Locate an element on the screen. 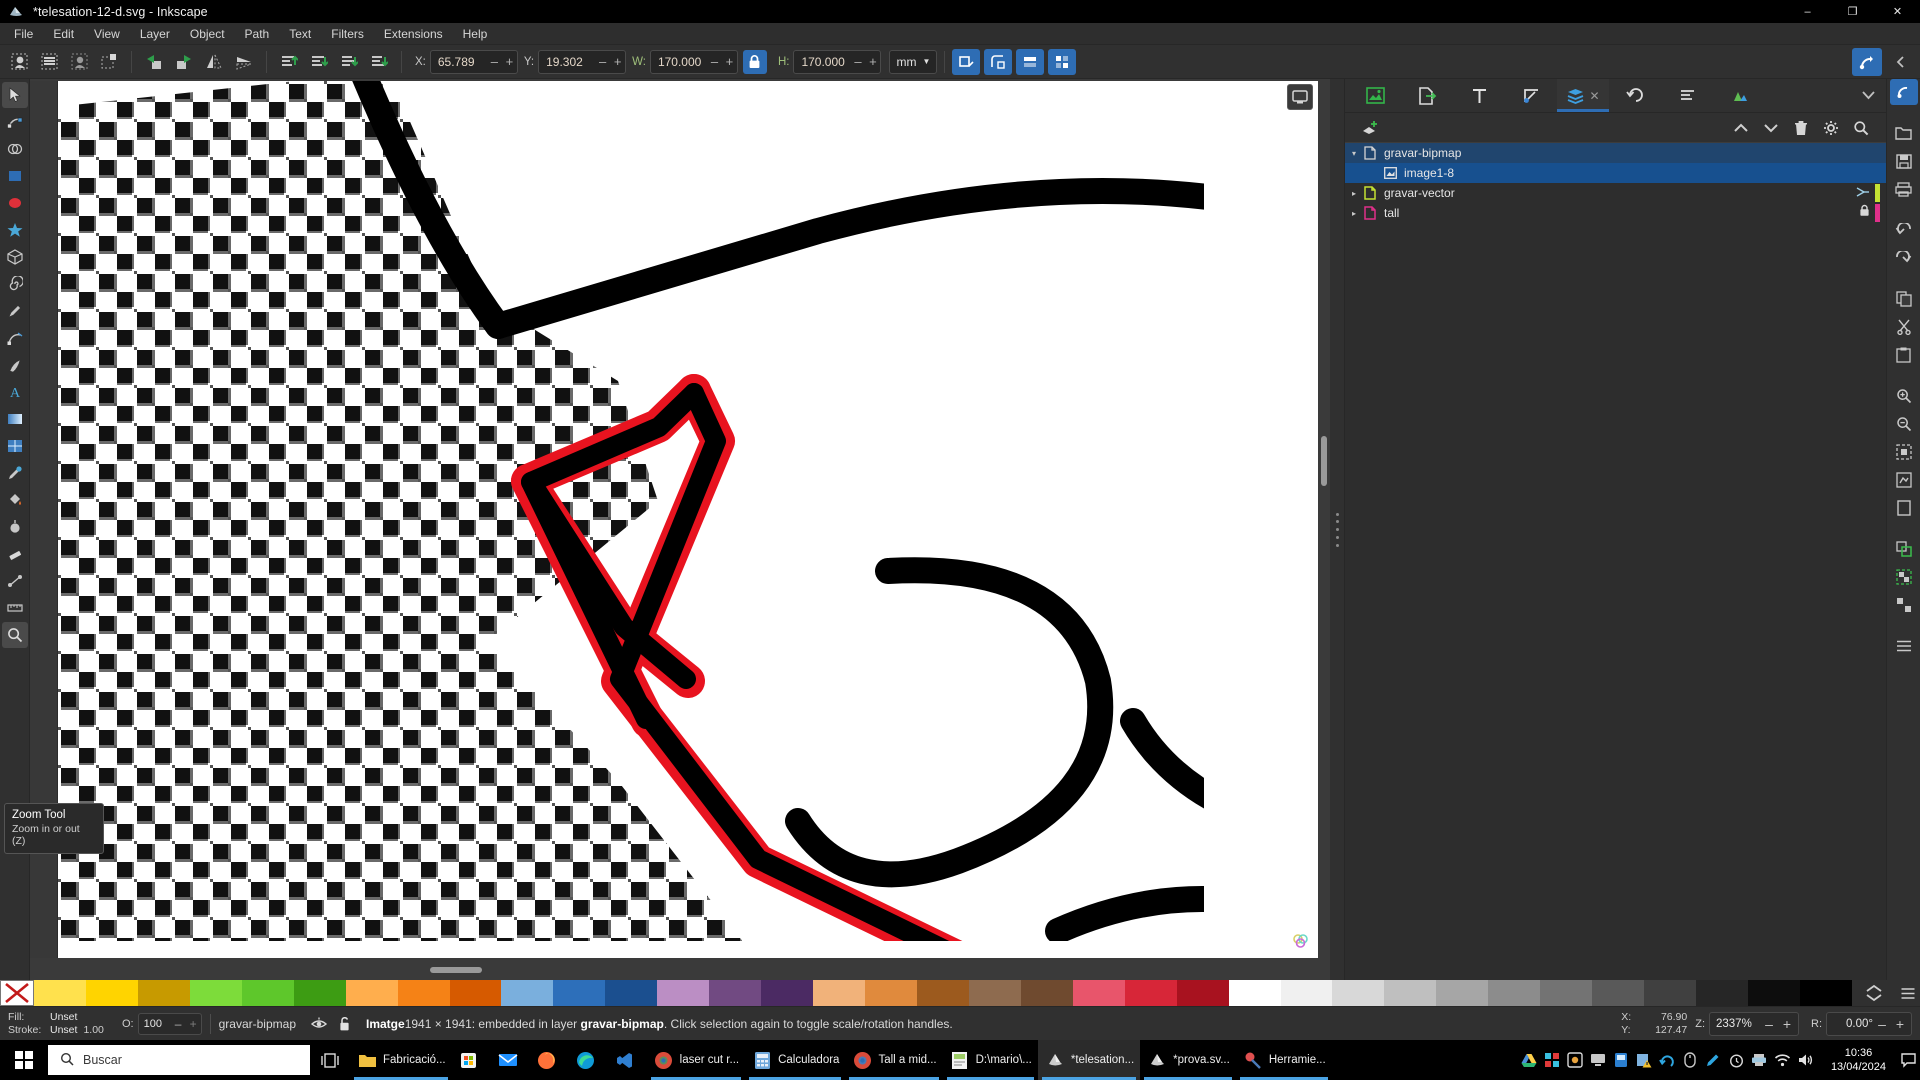  move-up-icon is located at coordinates (1741, 128).